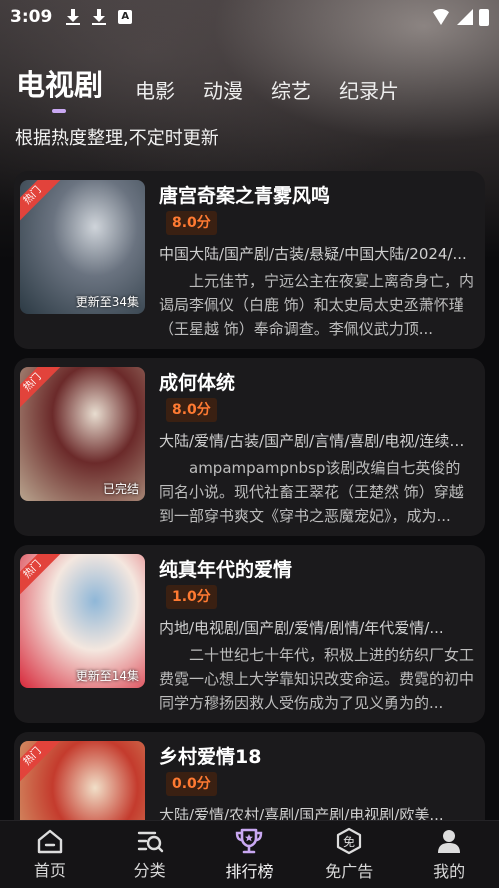 This screenshot has height=888, width=499. Describe the element at coordinates (210, 755) in the screenshot. I see `item-title: 乡村爱情18` at that location.